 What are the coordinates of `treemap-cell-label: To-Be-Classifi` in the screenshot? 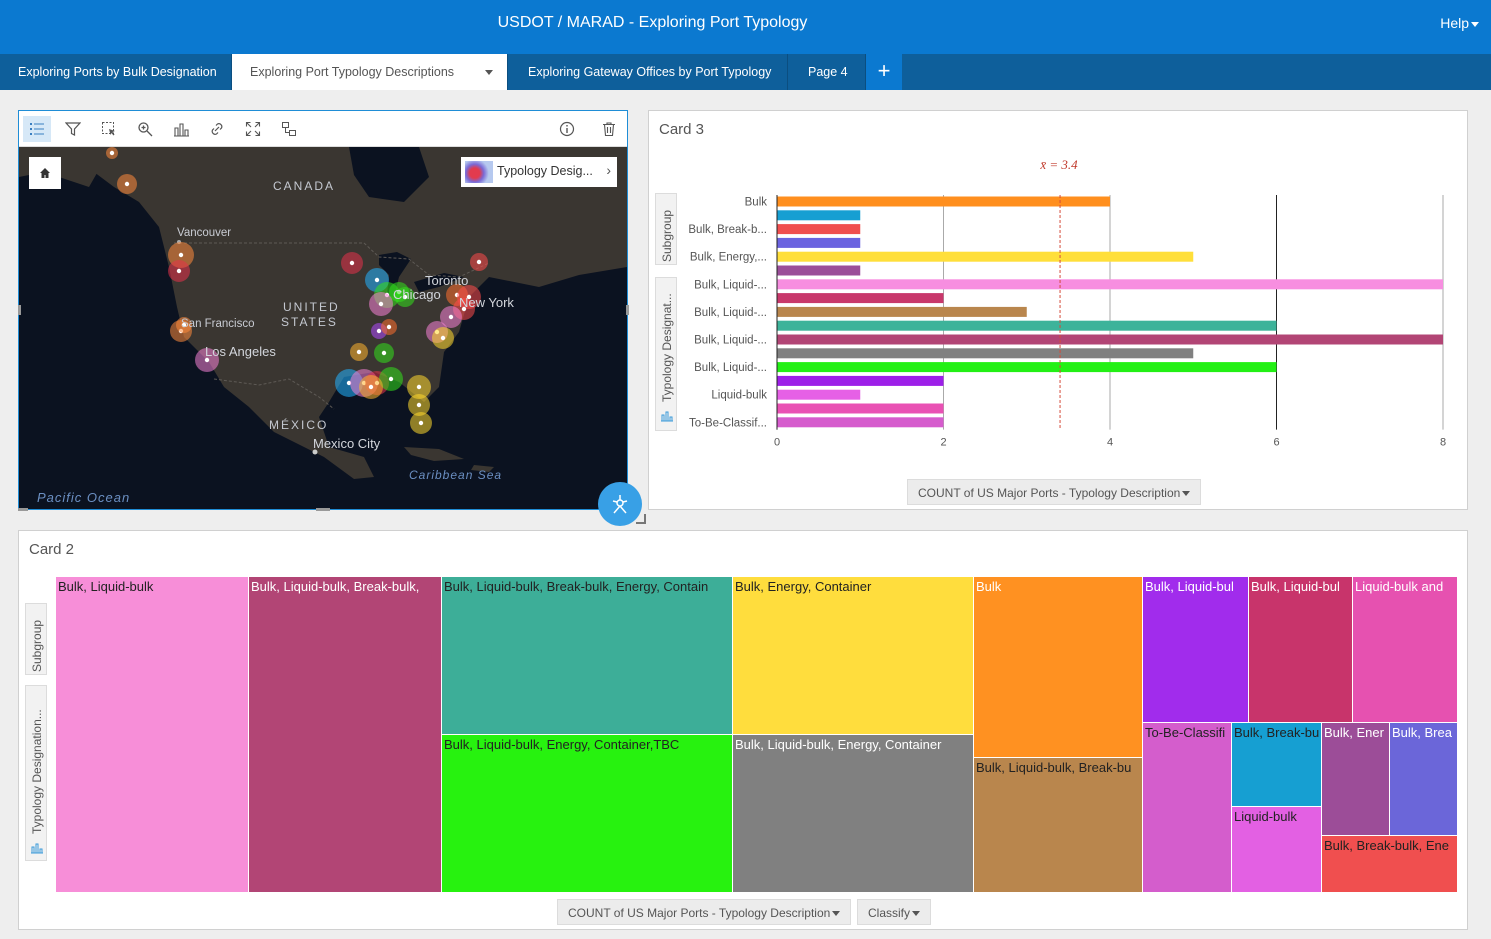 It's located at (1185, 732).